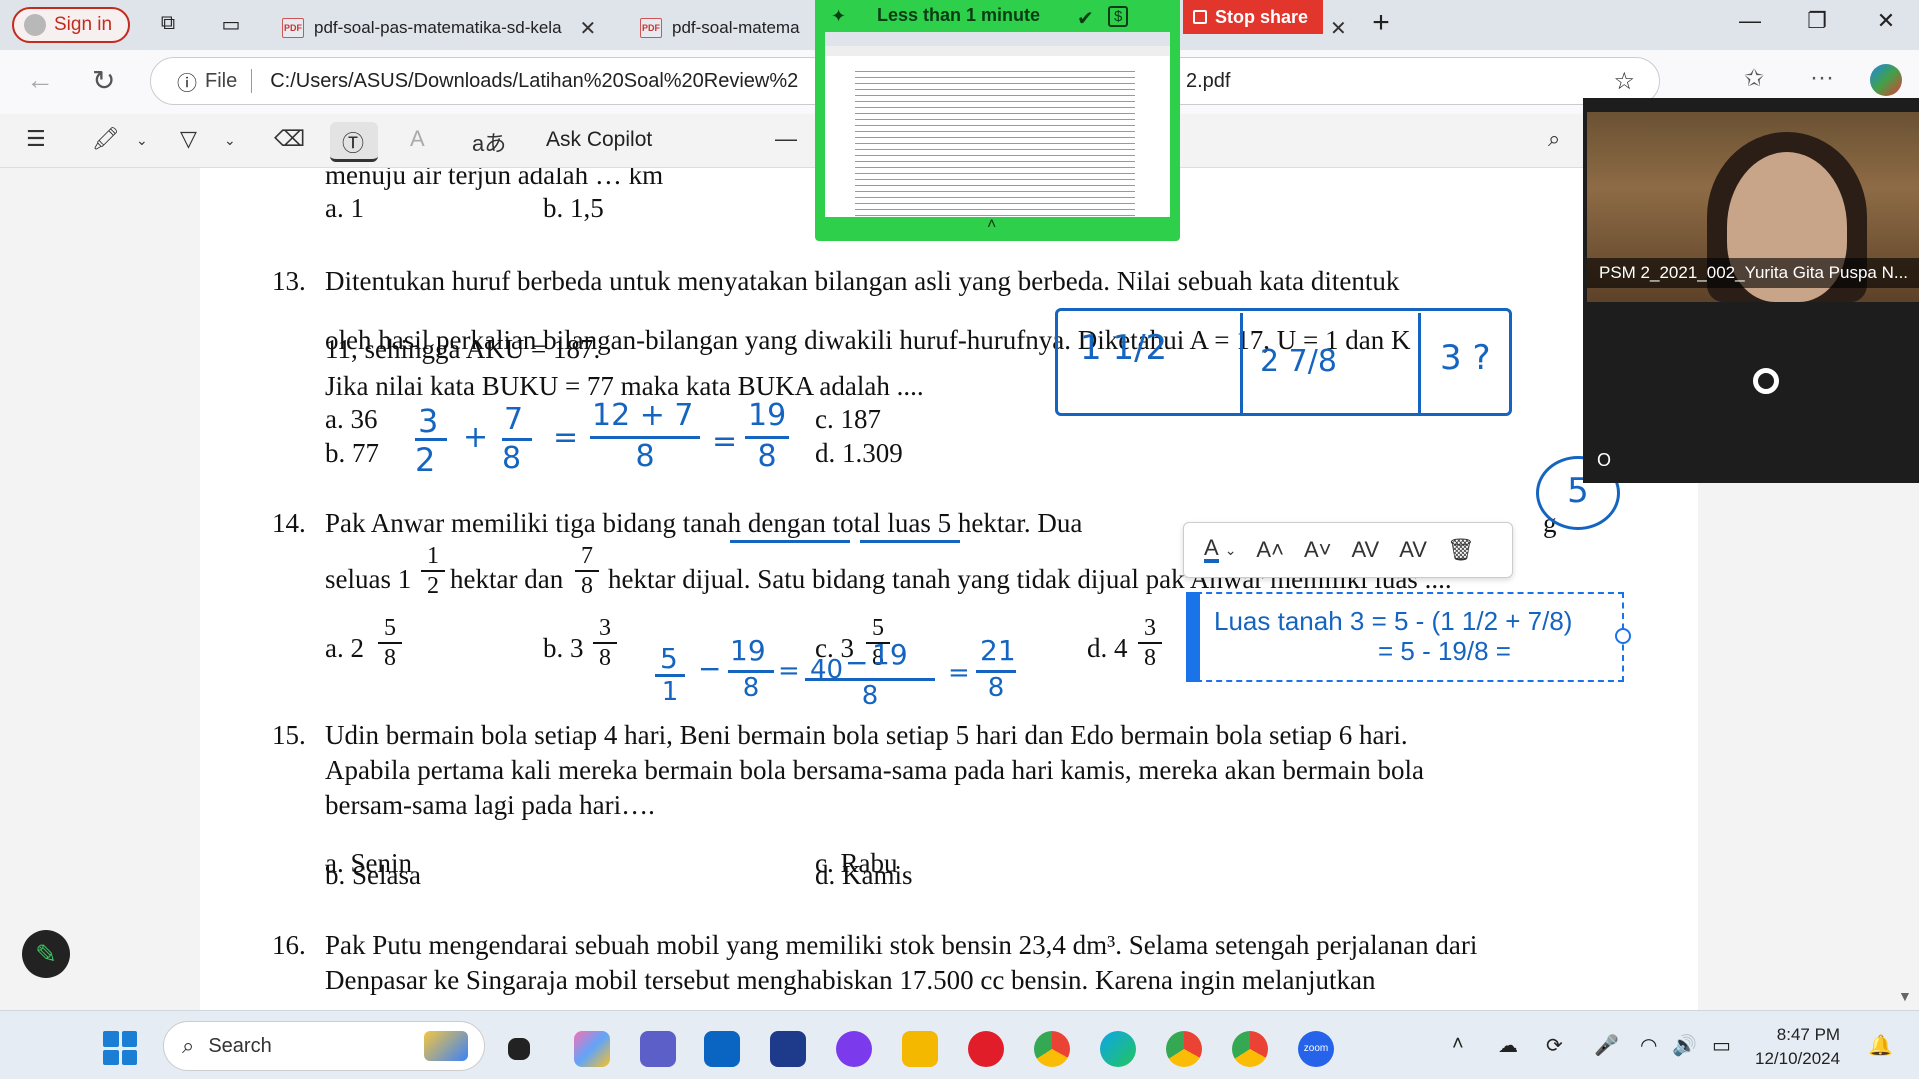 This screenshot has height=1079, width=1919. What do you see at coordinates (344, 208) in the screenshot?
I see `prev-option-a: a. 1` at bounding box center [344, 208].